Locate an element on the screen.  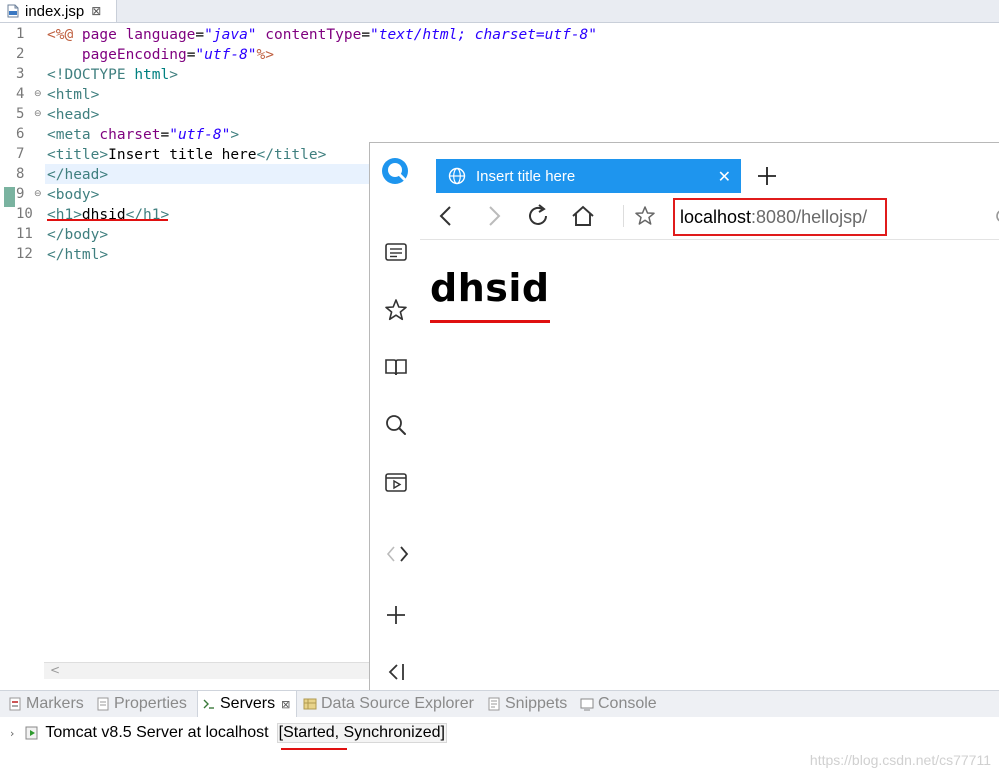
line-number: 11 is located at coordinates (24, 234).